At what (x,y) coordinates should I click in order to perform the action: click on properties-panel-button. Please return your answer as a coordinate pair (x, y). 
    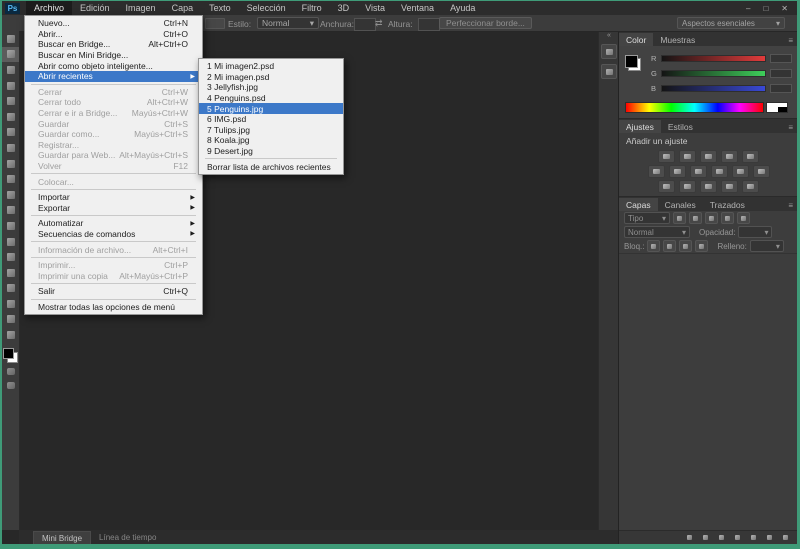
    Looking at the image, I should click on (609, 51).